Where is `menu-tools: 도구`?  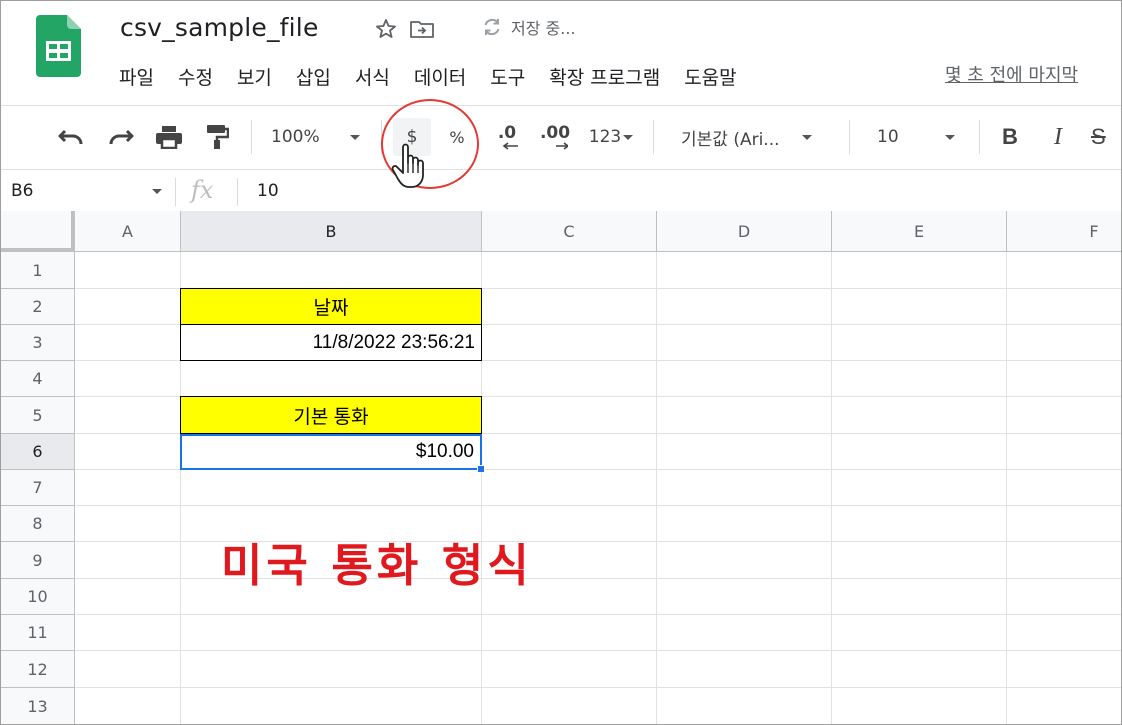 menu-tools: 도구 is located at coordinates (507, 76).